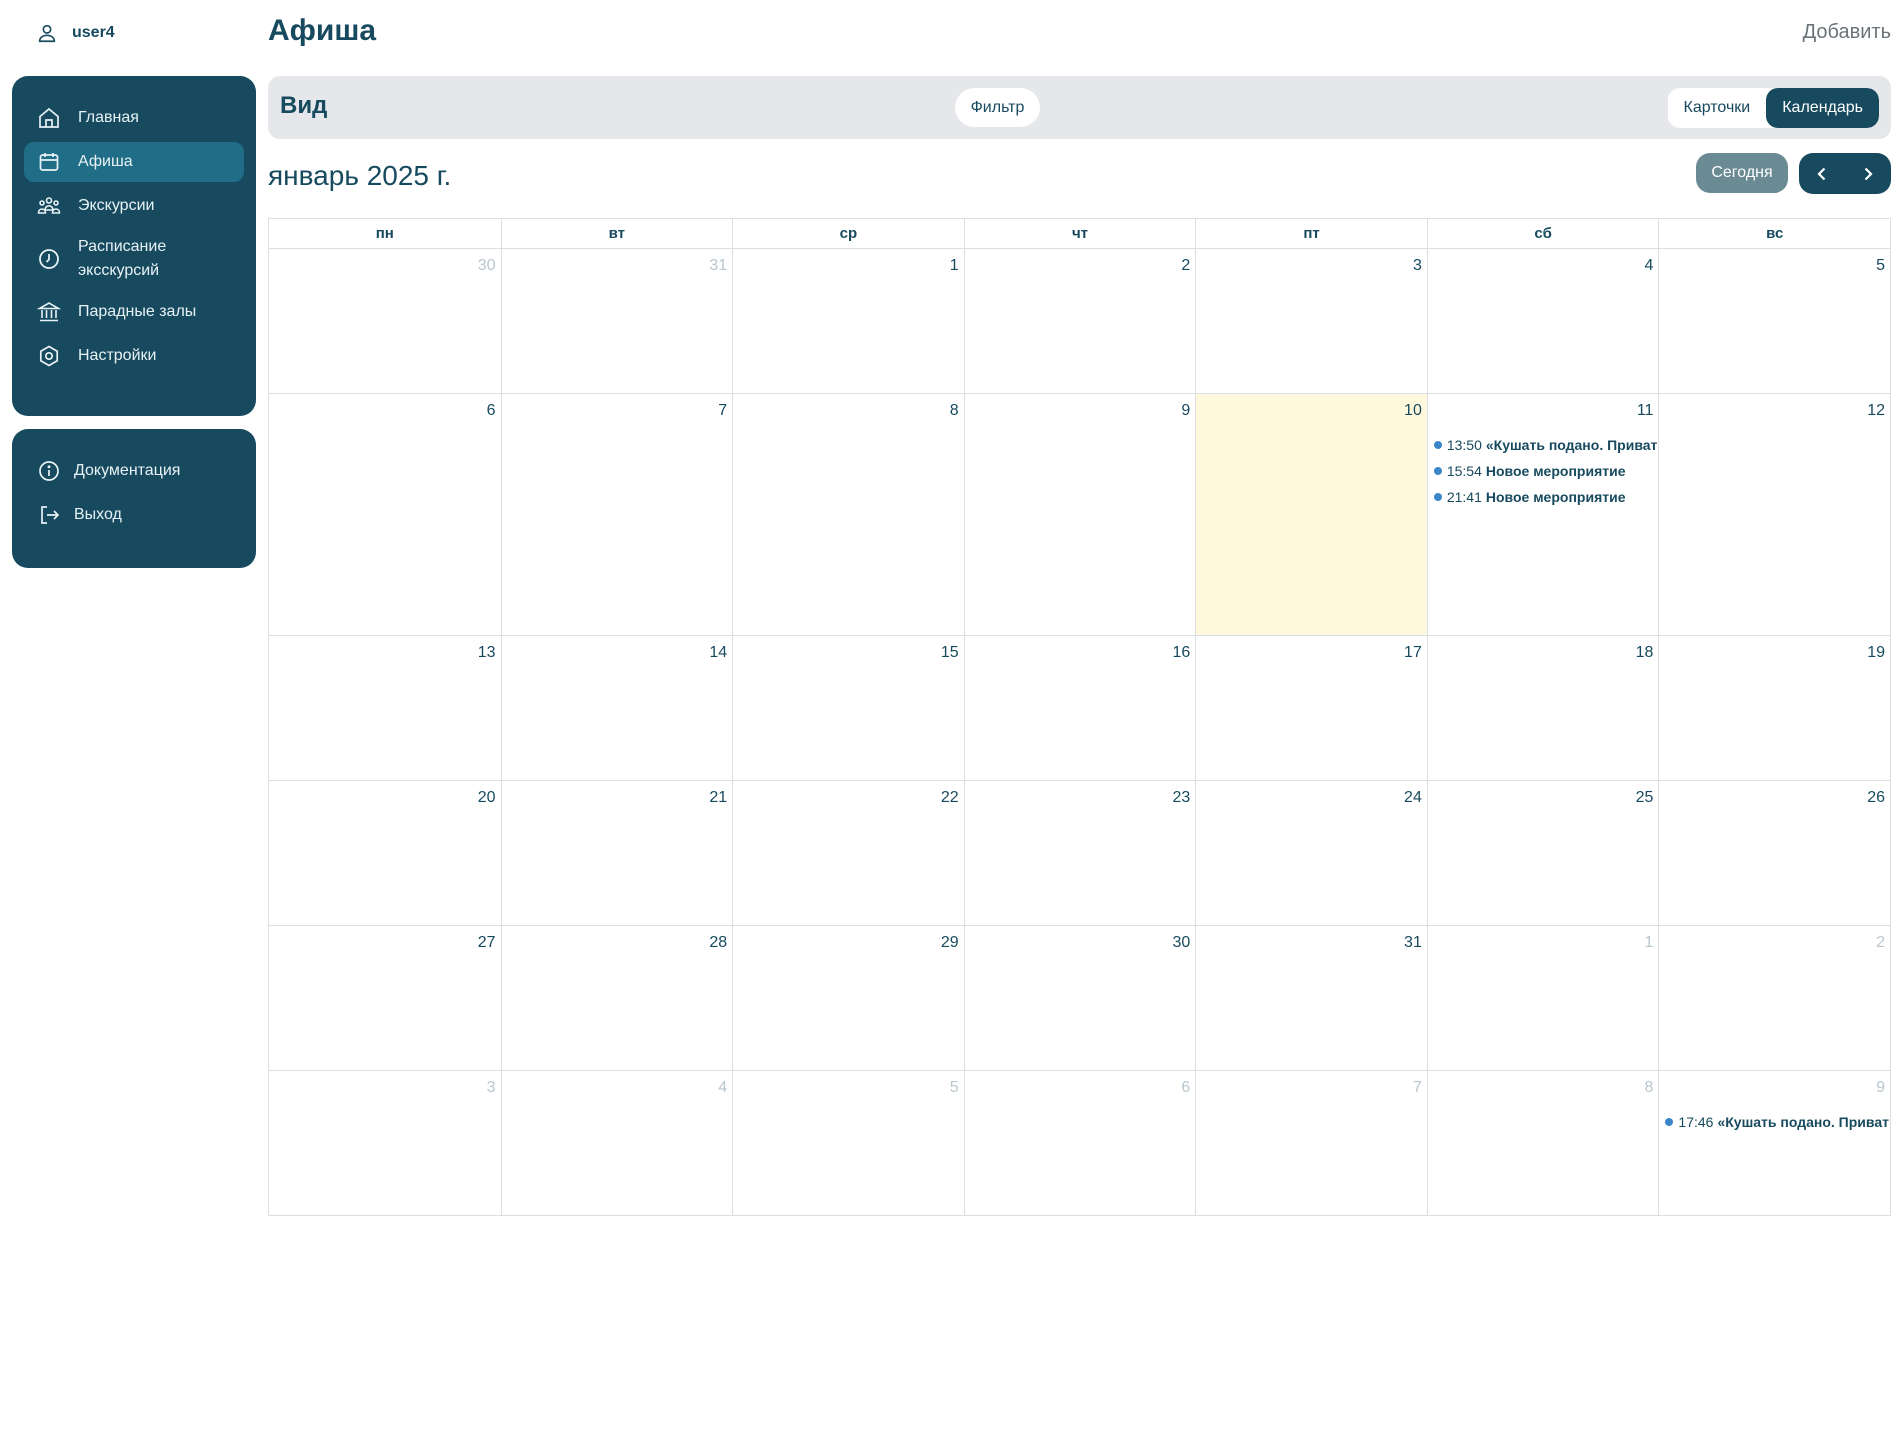 The width and height of the screenshot is (1903, 1432). What do you see at coordinates (1464, 497) in the screenshot?
I see `event-time: 21:41` at bounding box center [1464, 497].